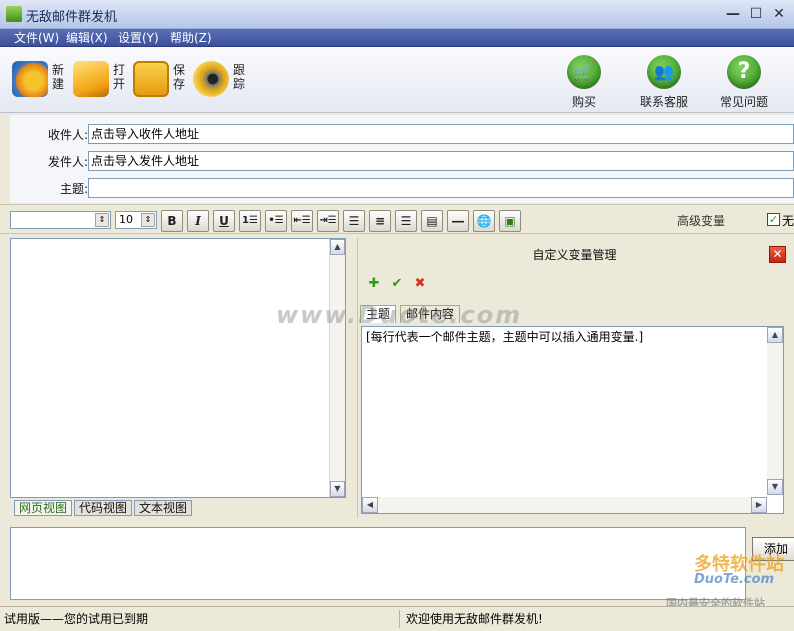  I want to click on menu-edit: 编辑(X), so click(87, 38).